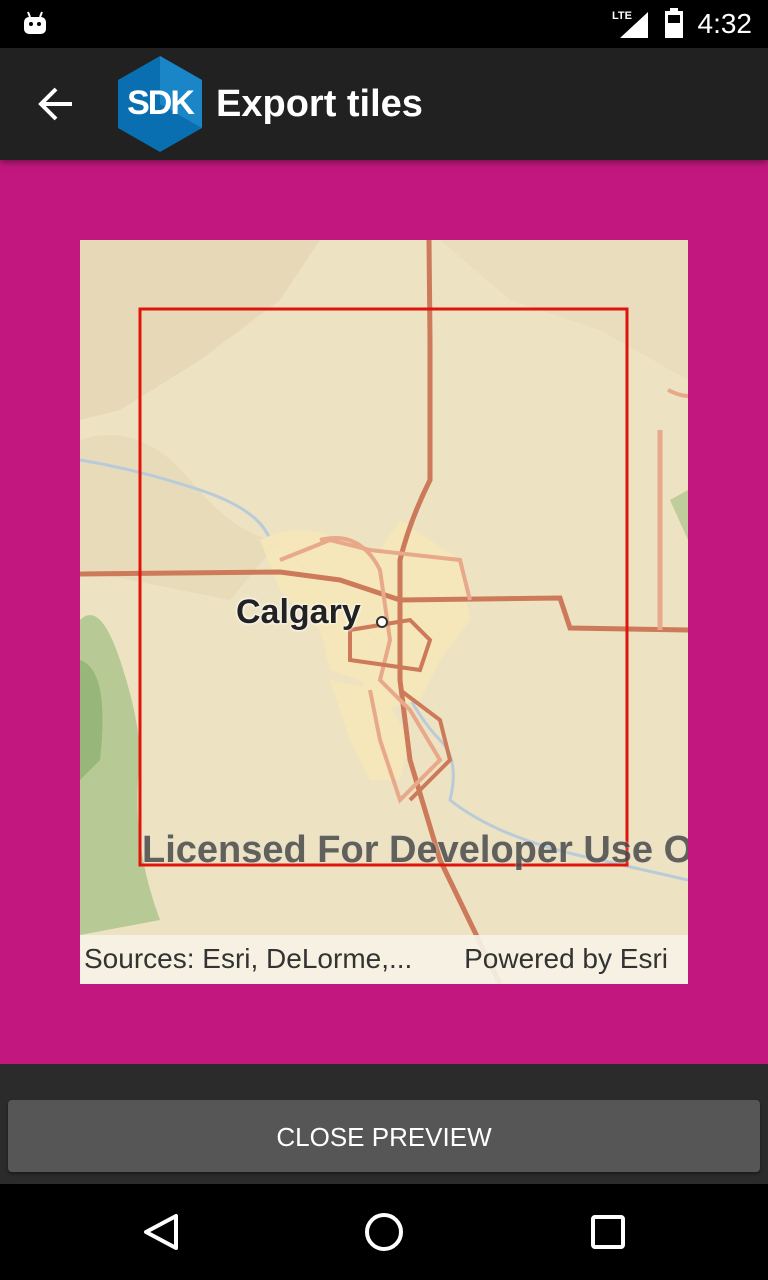 The image size is (768, 1280). I want to click on navigation-bar, so click(384, 1232).